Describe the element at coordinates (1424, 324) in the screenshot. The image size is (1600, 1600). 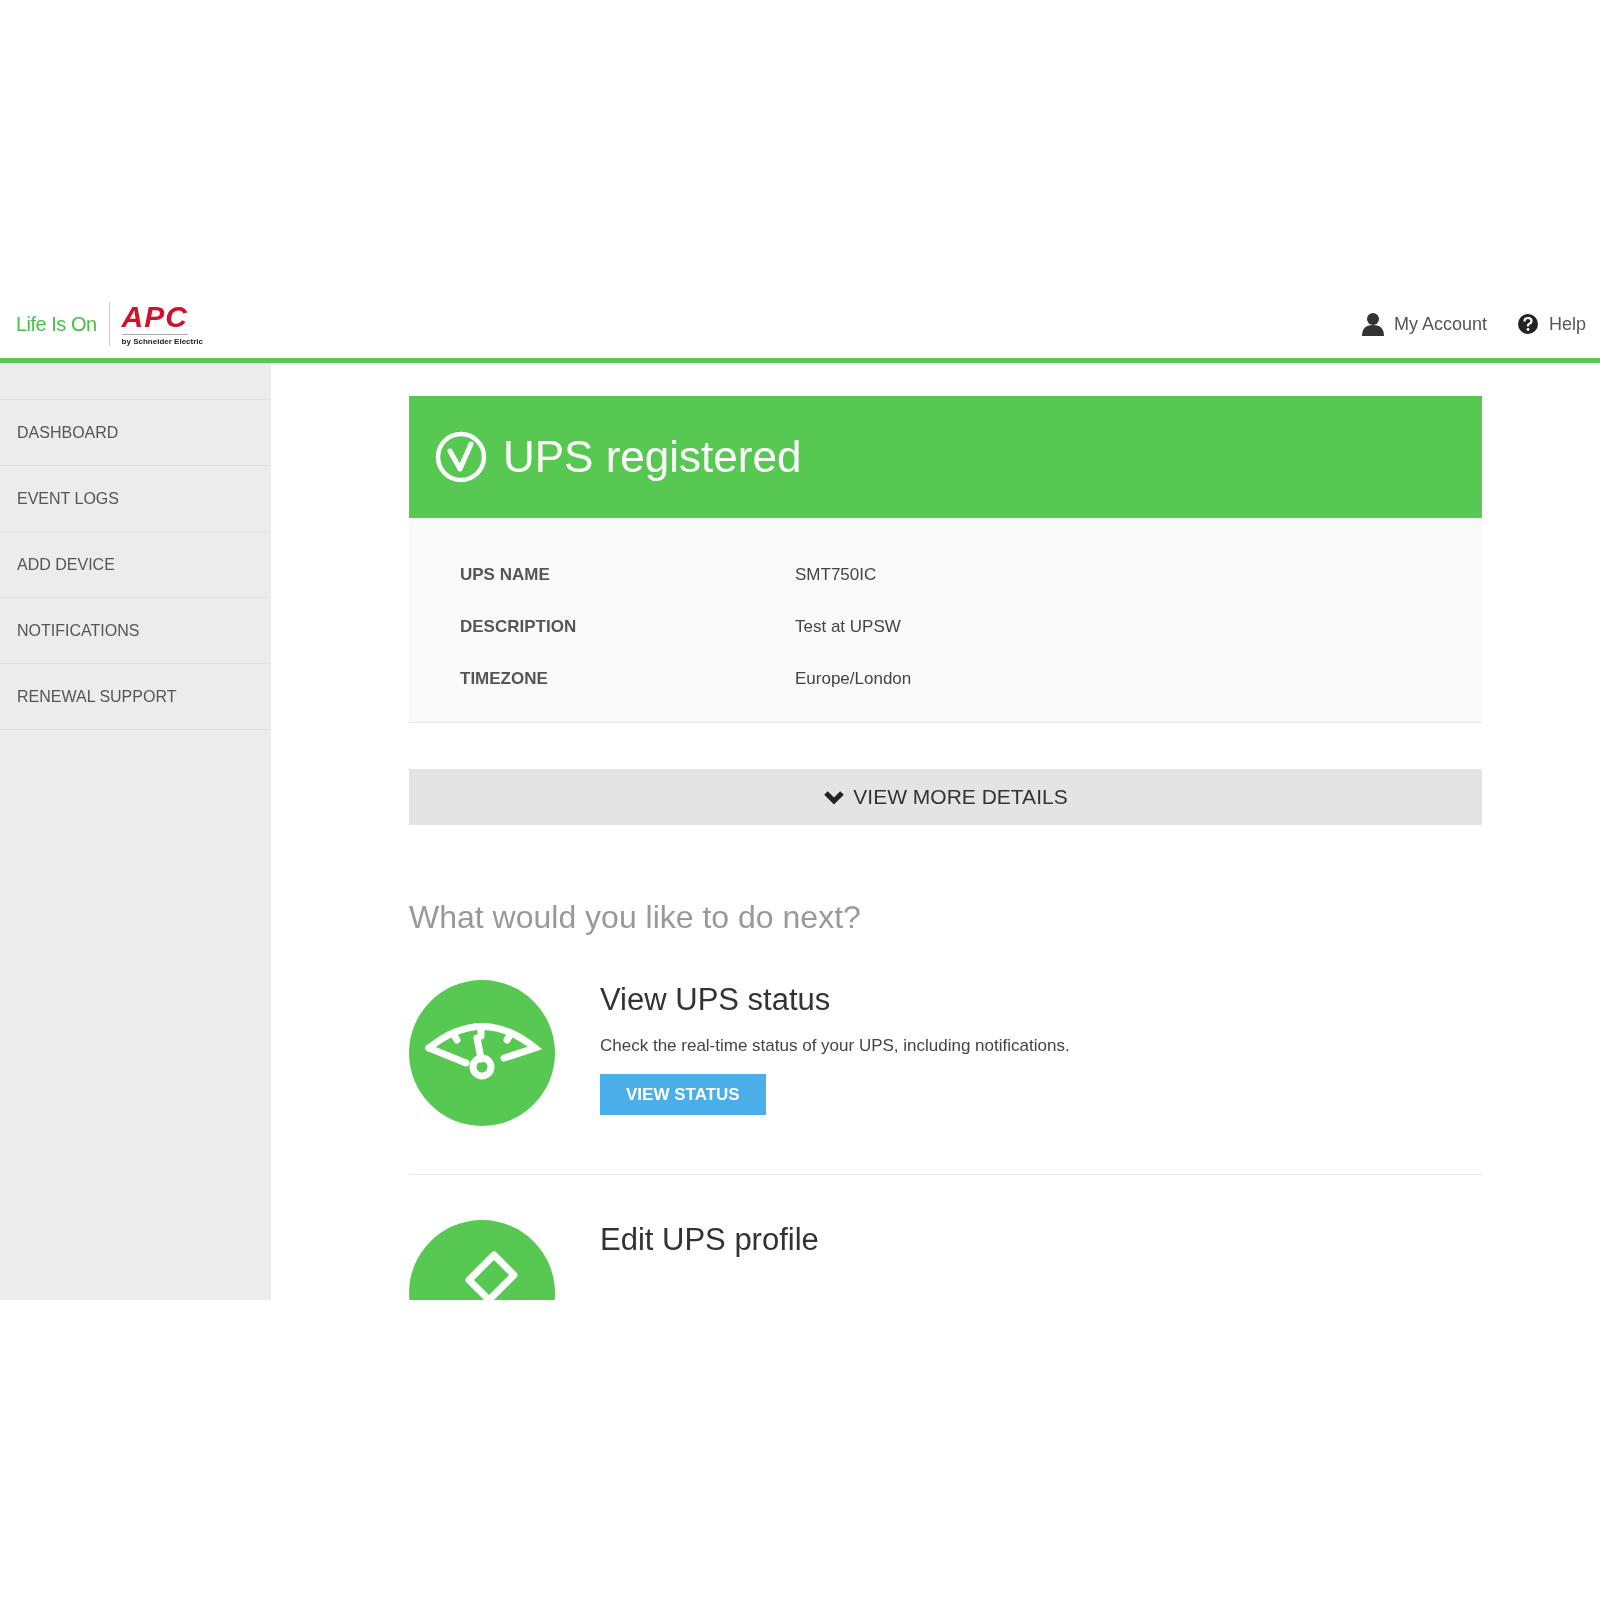
I see `account-link: My Account` at that location.